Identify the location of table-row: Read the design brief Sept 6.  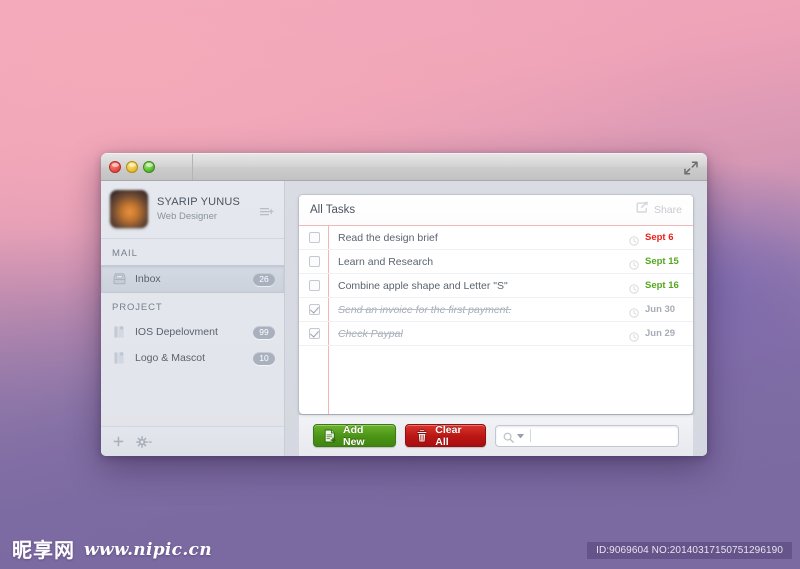
(496, 238).